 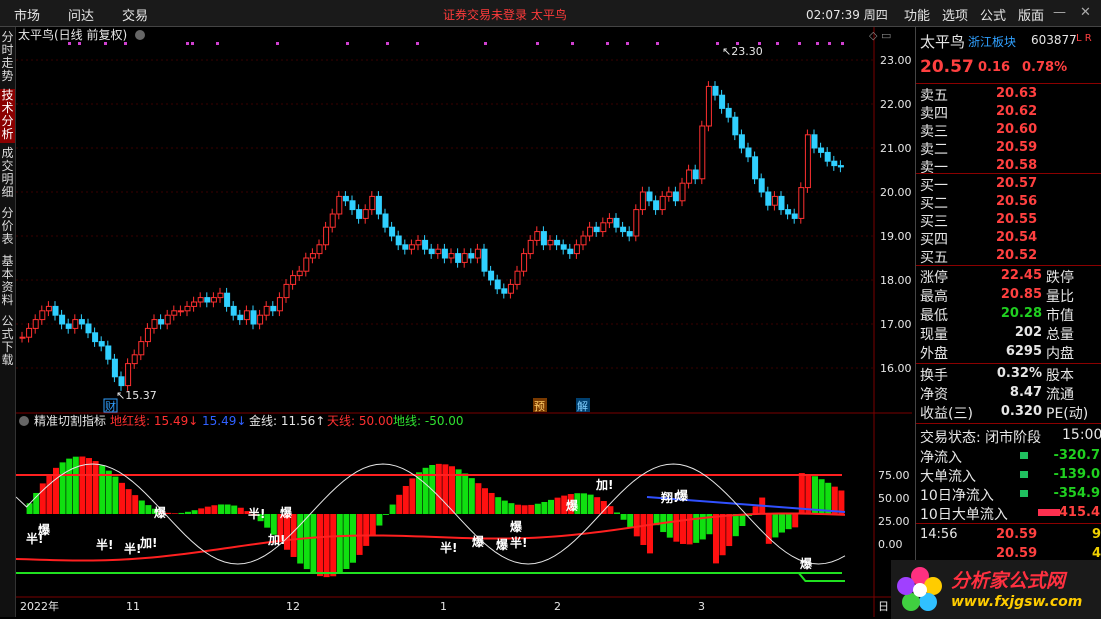 What do you see at coordinates (1023, 351) in the screenshot?
I see `stat-value: 6295` at bounding box center [1023, 351].